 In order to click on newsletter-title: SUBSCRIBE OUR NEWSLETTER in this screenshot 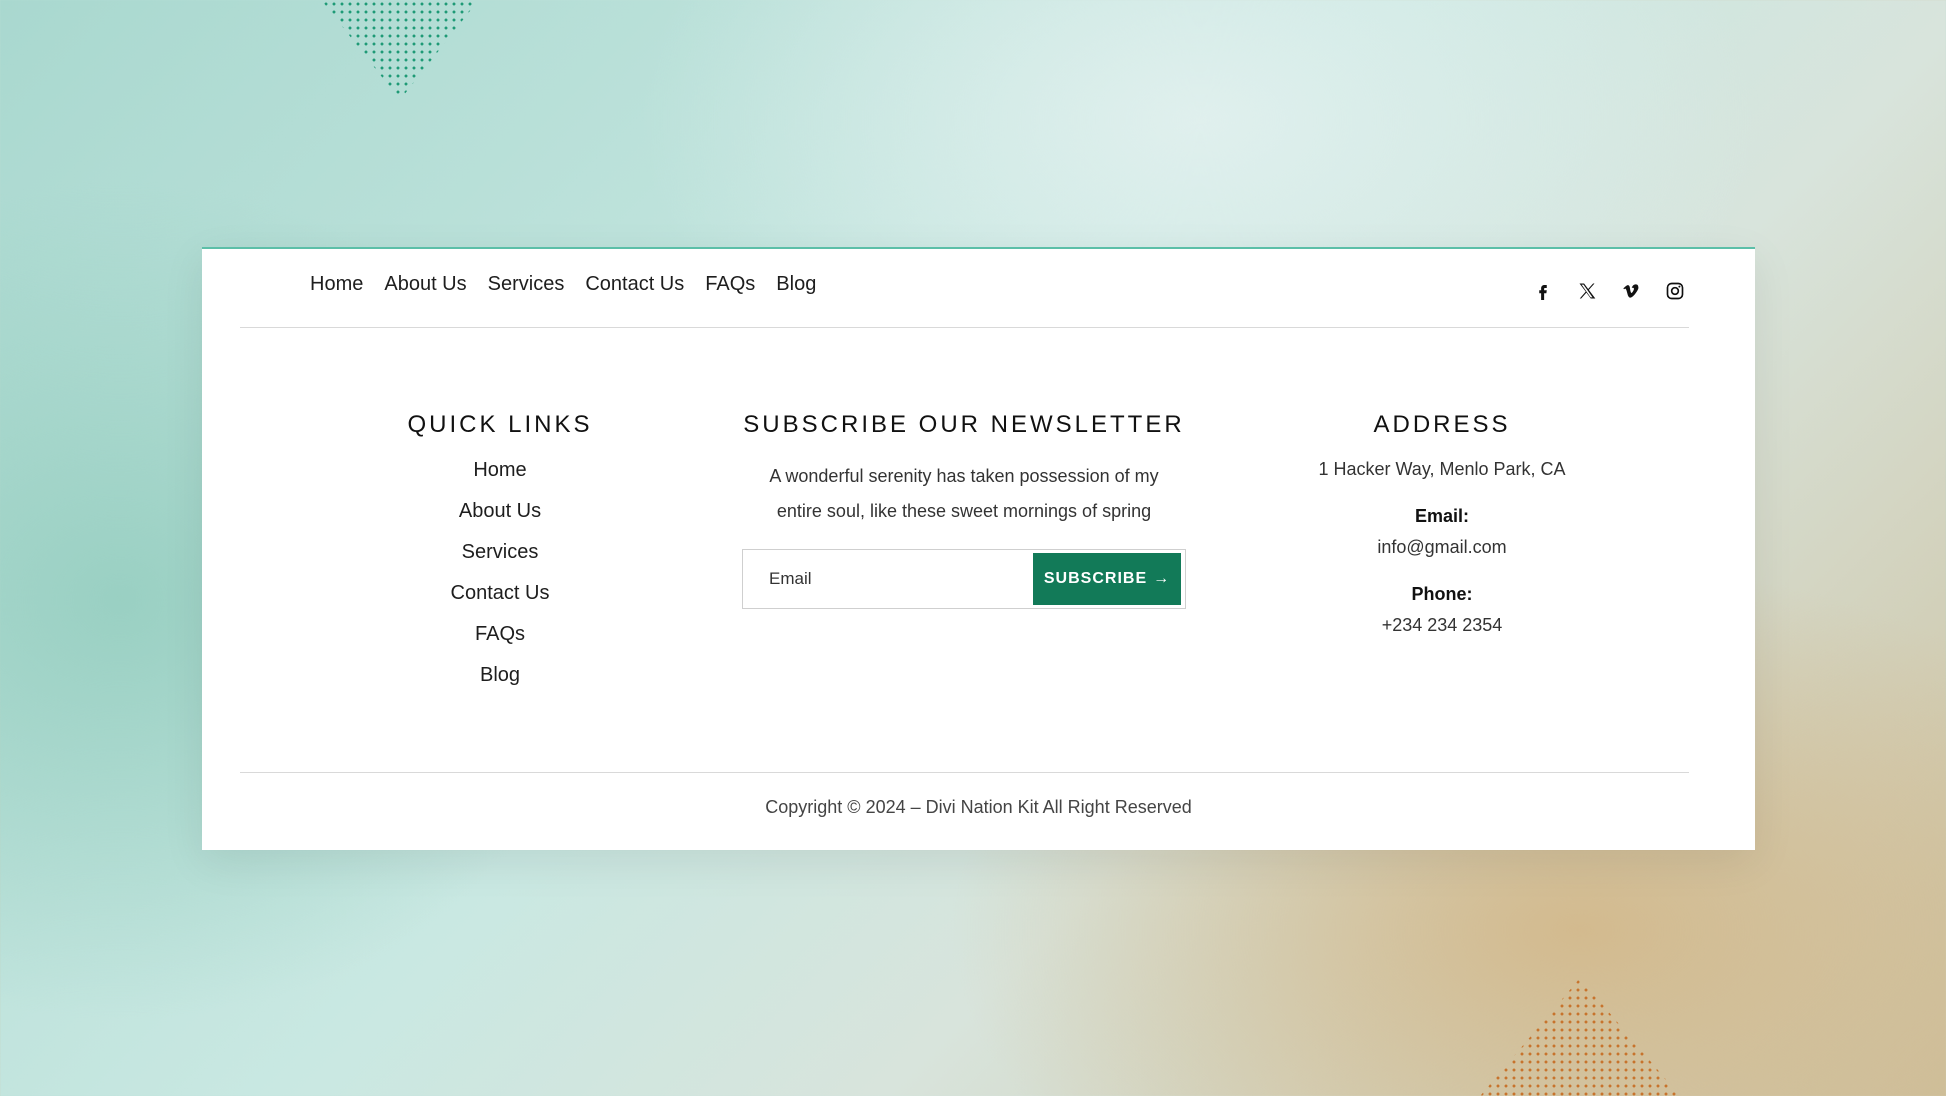, I will do `click(964, 424)`.